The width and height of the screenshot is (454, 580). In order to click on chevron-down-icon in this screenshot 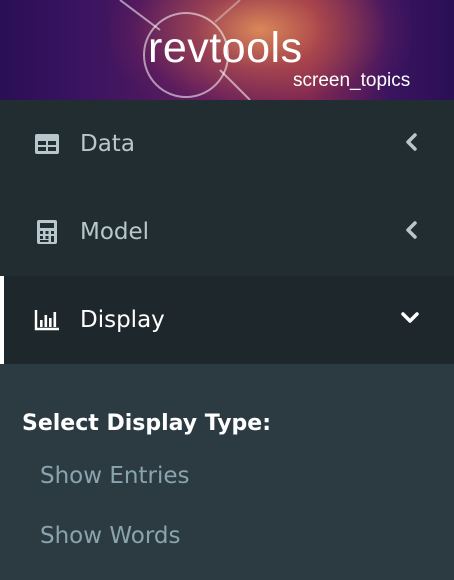, I will do `click(410, 317)`.